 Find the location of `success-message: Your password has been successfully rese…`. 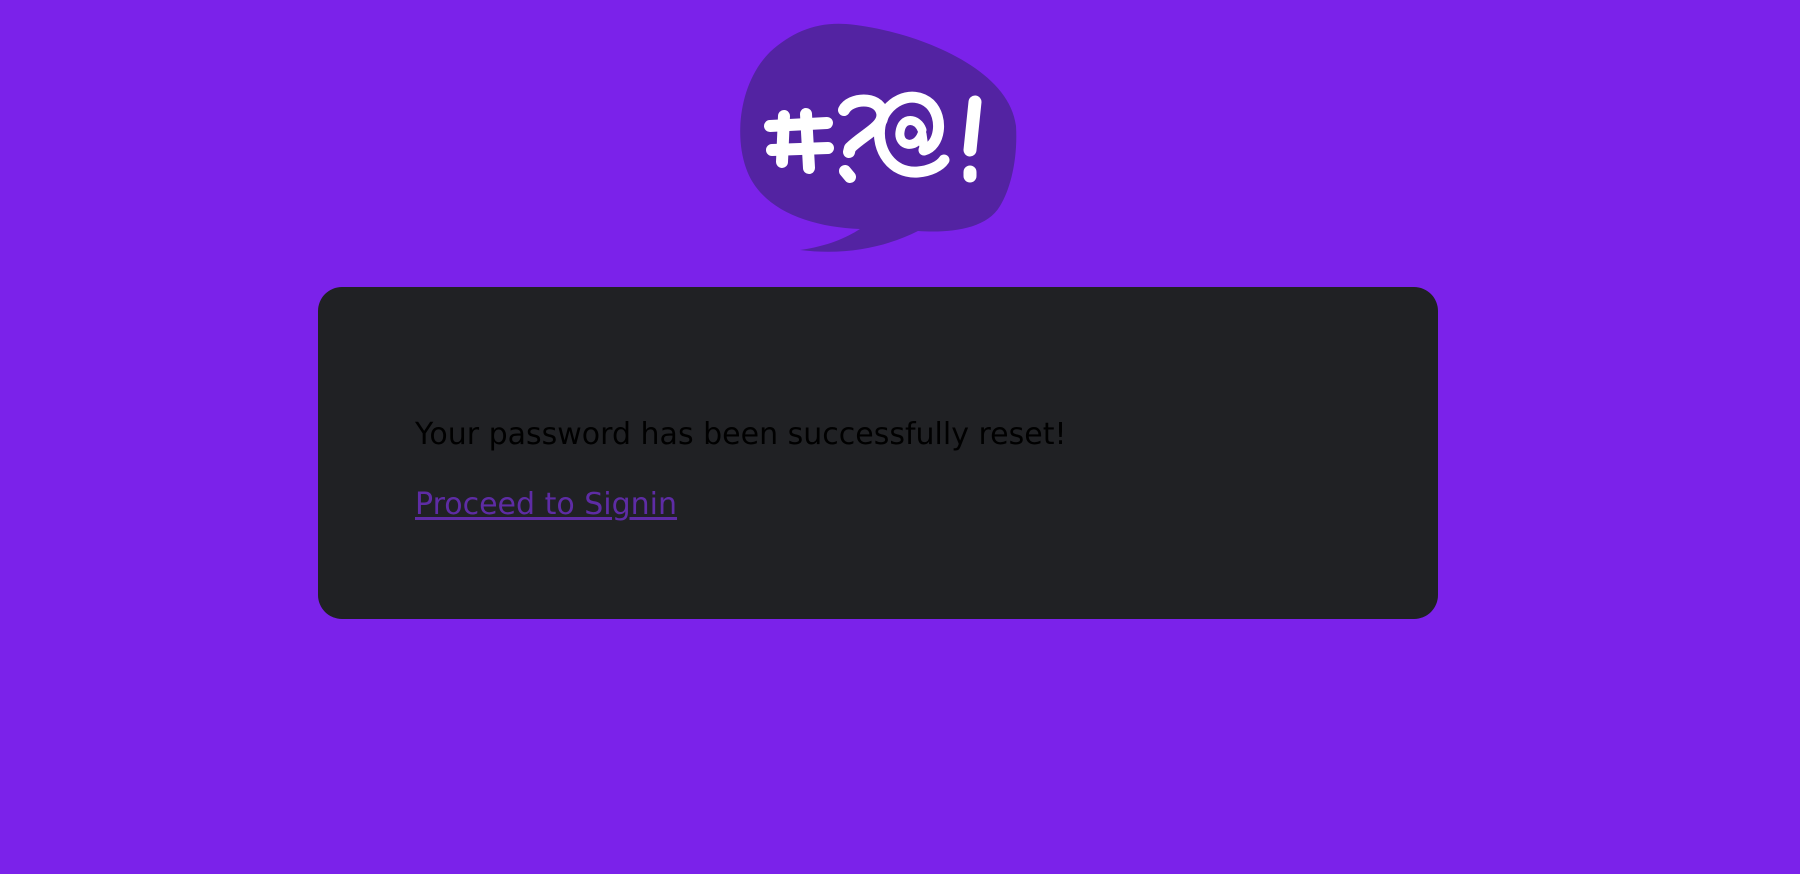

success-message: Your password has been successfully rese… is located at coordinates (741, 434).